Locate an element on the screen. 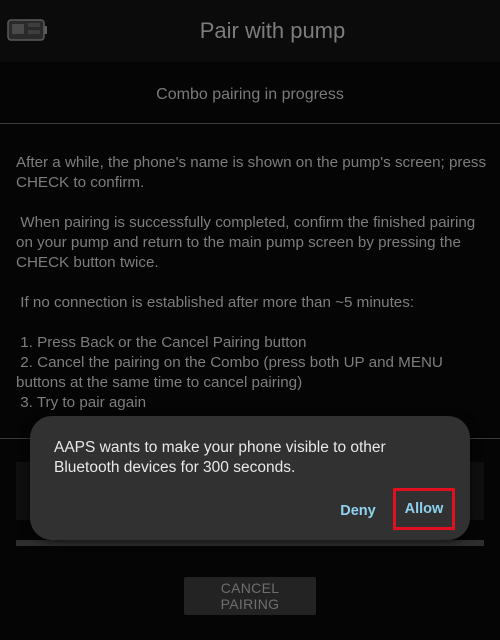  app-bar: Pair with pump is located at coordinates (250, 31).